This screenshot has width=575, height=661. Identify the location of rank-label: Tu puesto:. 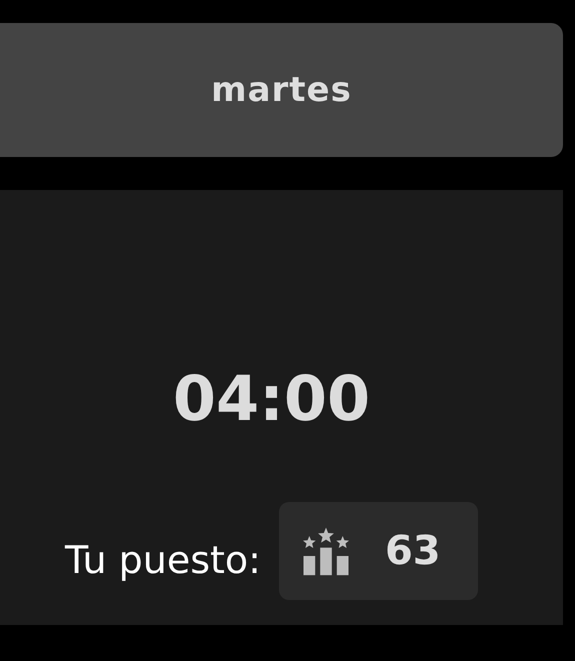
(163, 560).